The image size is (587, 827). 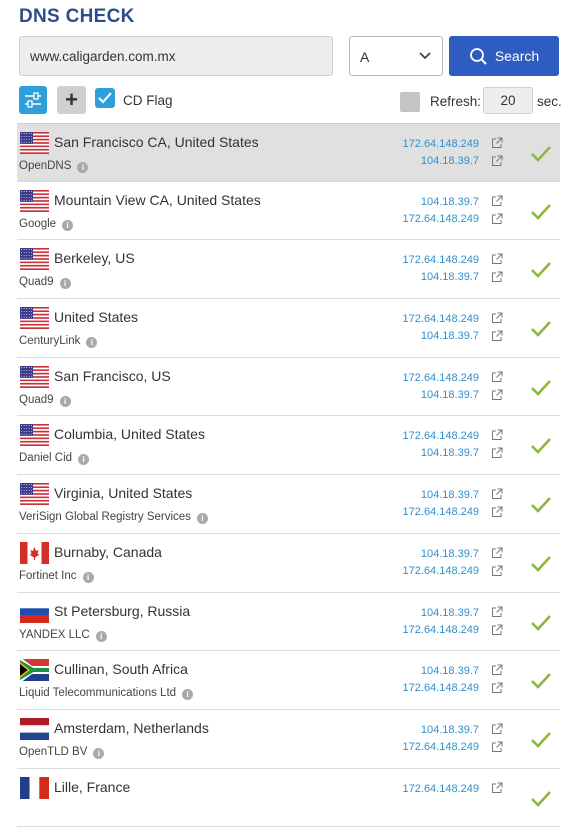 What do you see at coordinates (122, 610) in the screenshot?
I see `server-location: St Petersburg, Russia` at bounding box center [122, 610].